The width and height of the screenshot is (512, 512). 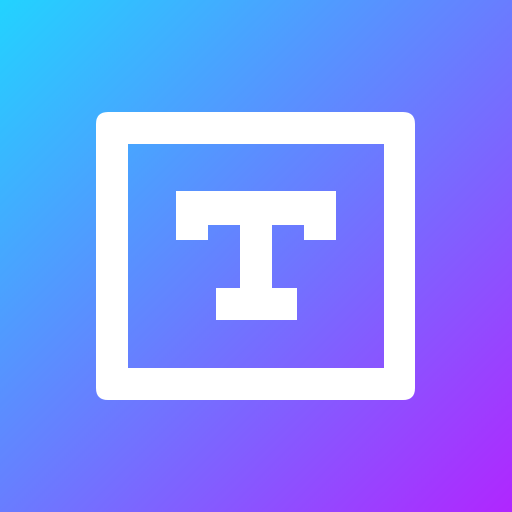 I want to click on text-t-glyph, so click(x=256, y=255).